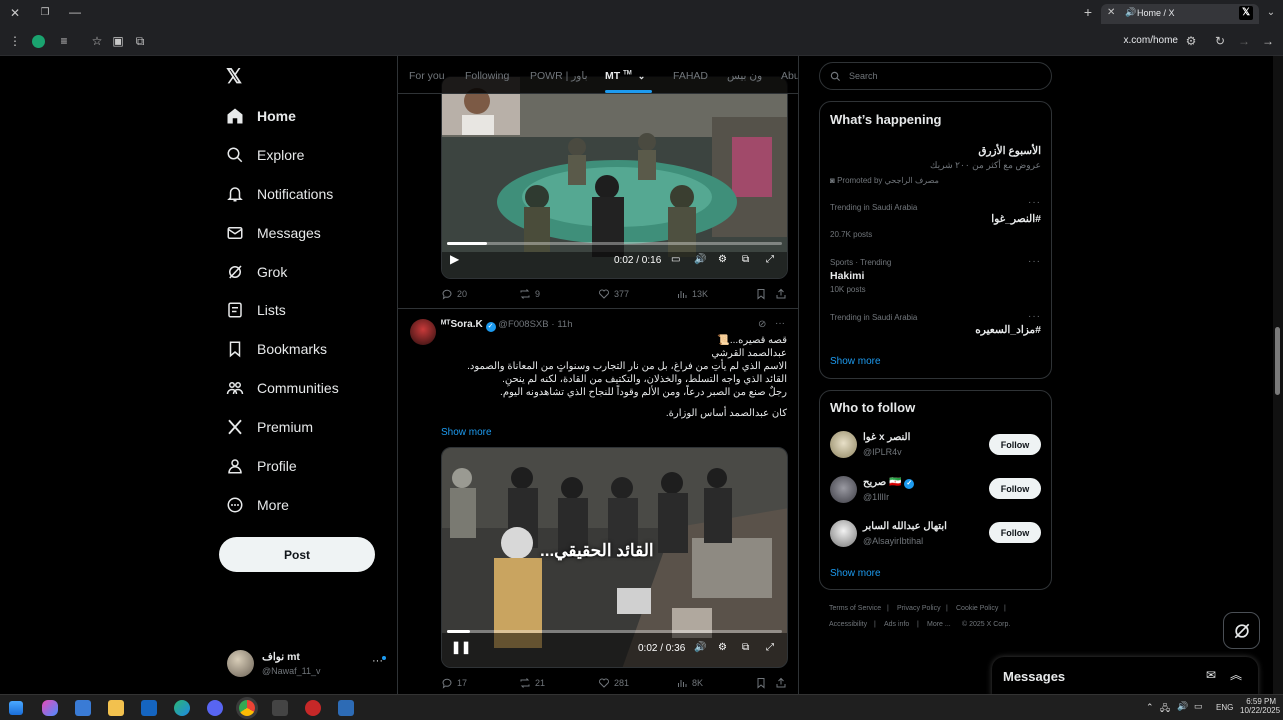 Image resolution: width=1283 pixels, height=720 pixels. I want to click on store-icon, so click(83, 708).